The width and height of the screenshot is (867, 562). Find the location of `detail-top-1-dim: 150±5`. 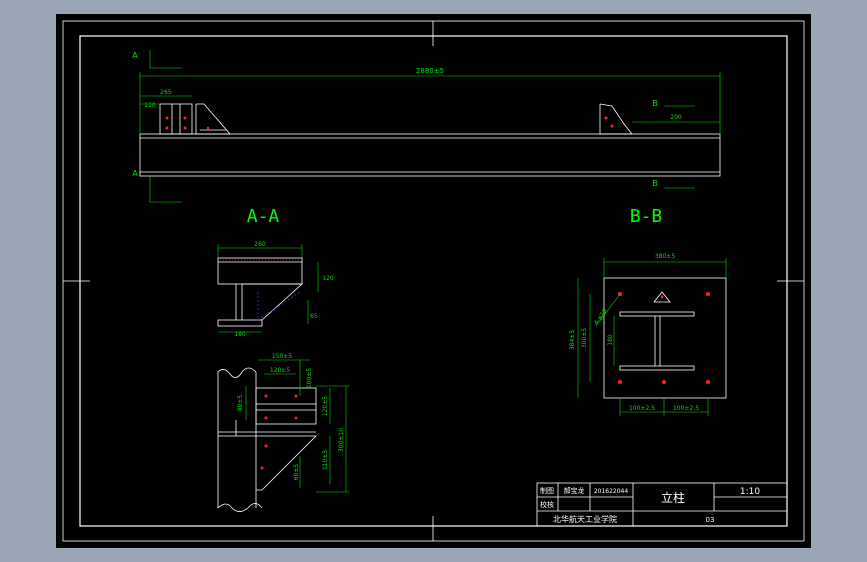

detail-top-1-dim: 150±5 is located at coordinates (282, 356).